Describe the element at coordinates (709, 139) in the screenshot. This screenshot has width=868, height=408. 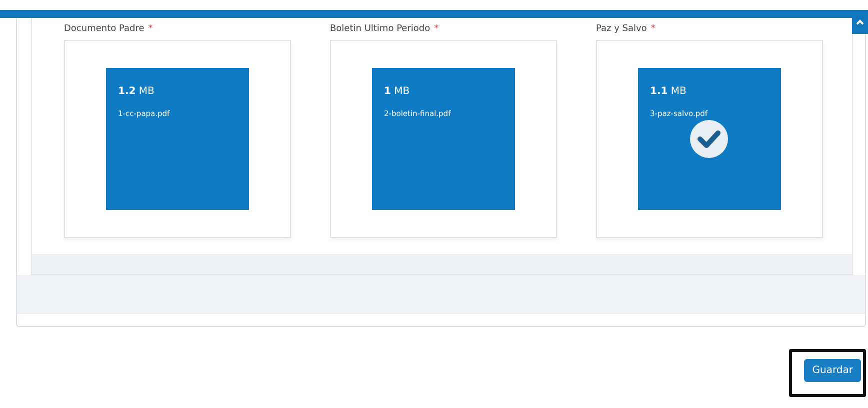
I see `check-circle-icon` at that location.